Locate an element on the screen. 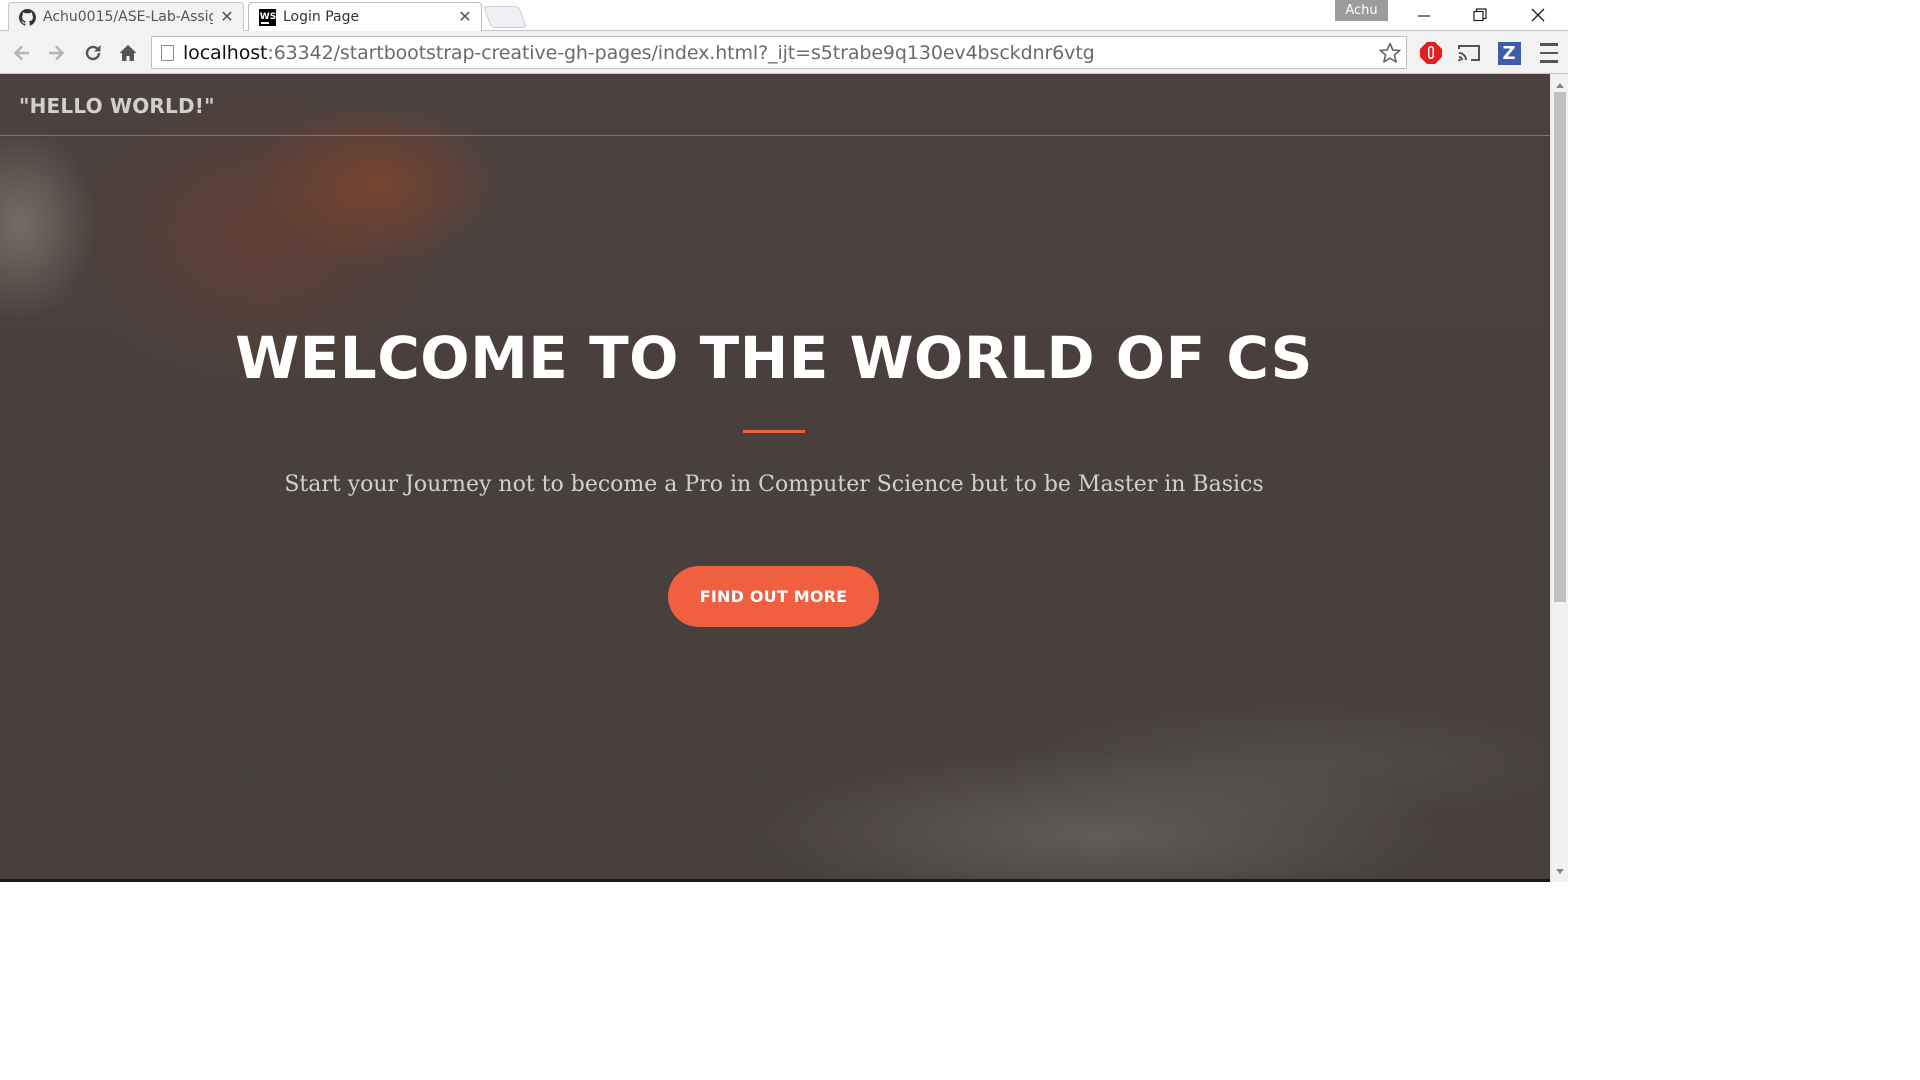  window-close-icon is located at coordinates (1538, 15).